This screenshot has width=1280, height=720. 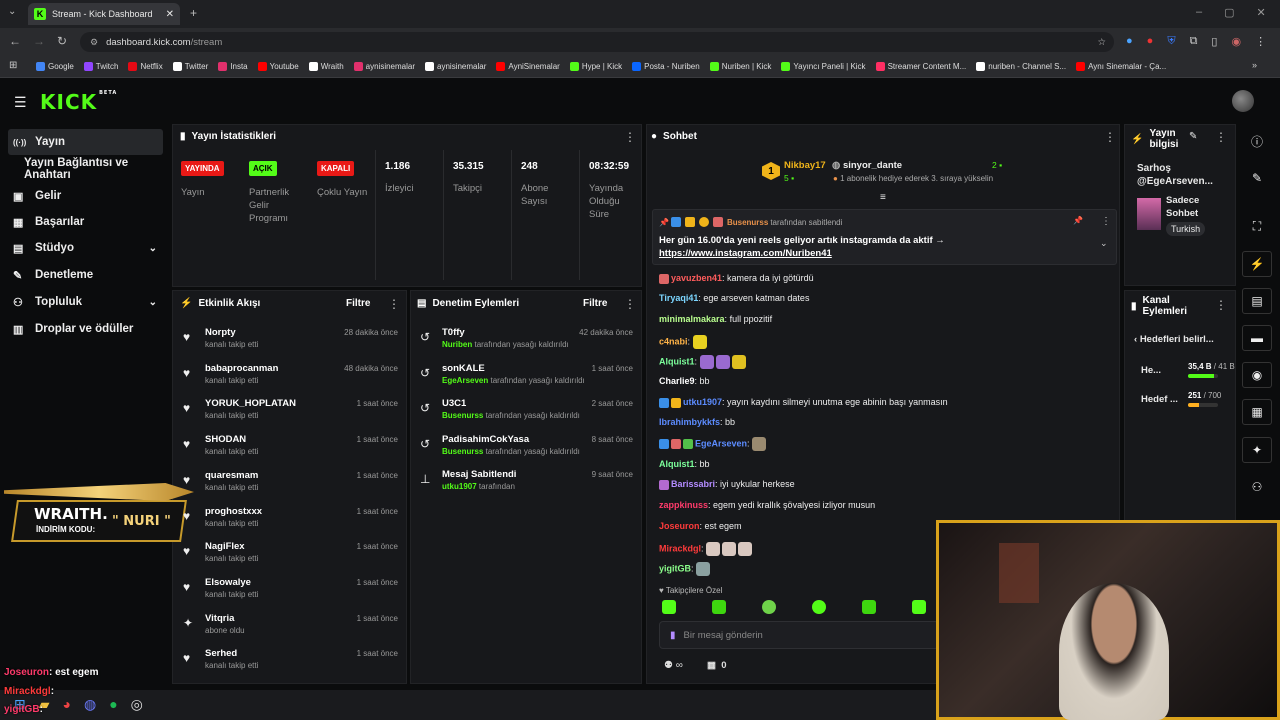 I want to click on apps-grid-icon: ⊞, so click(x=13, y=65).